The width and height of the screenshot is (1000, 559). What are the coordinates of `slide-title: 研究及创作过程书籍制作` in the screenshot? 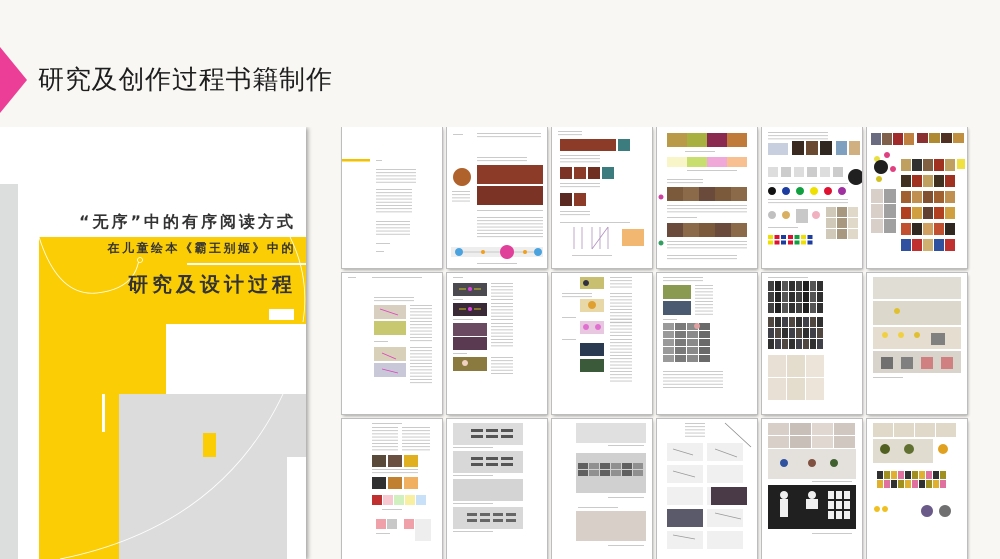 It's located at (185, 80).